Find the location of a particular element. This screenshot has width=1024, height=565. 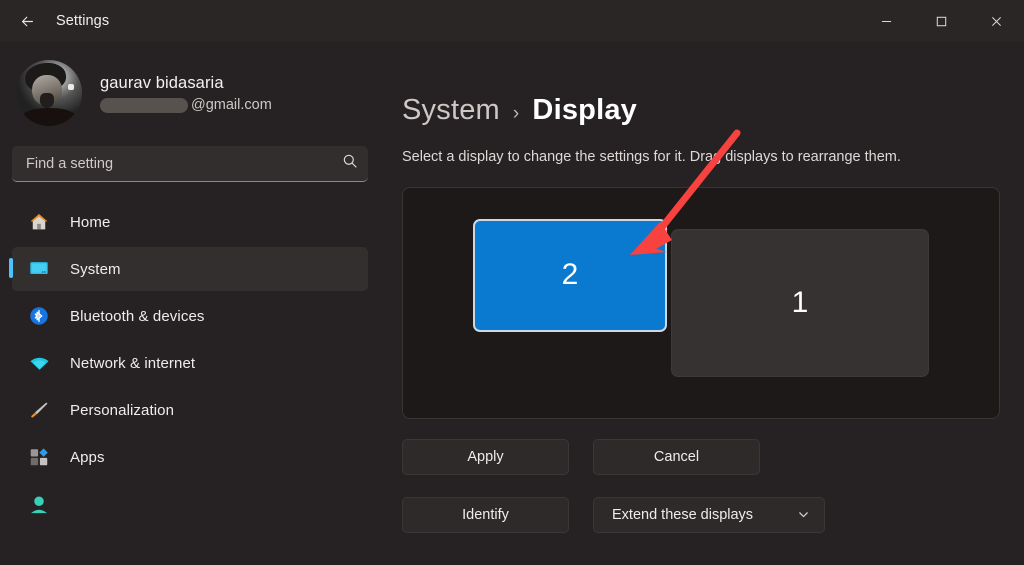

cancel-button: Cancel is located at coordinates (676, 456).